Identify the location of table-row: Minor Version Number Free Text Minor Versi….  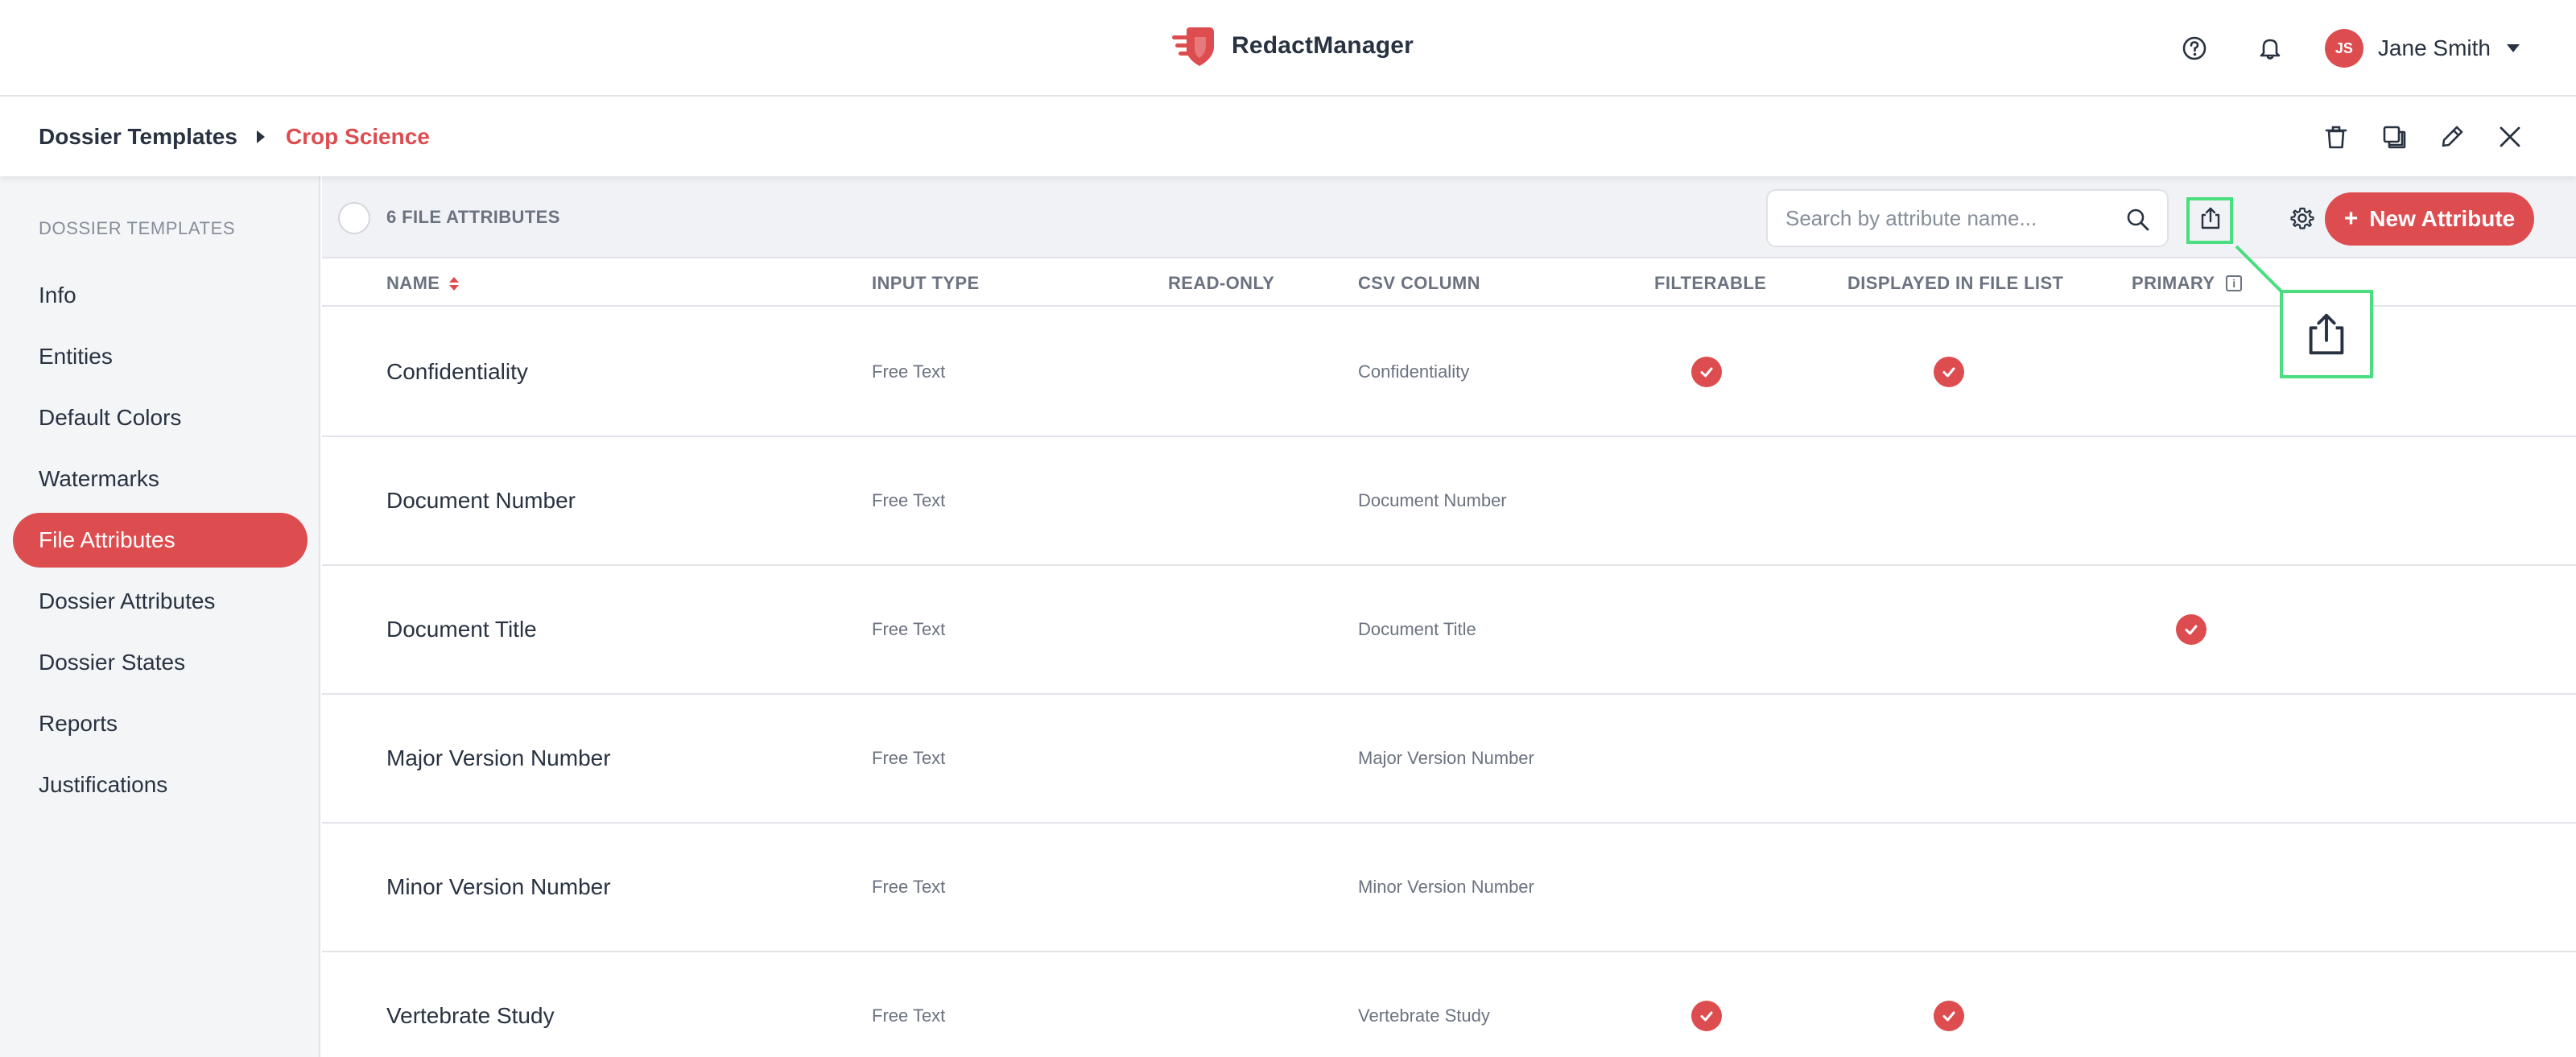
(1449, 888).